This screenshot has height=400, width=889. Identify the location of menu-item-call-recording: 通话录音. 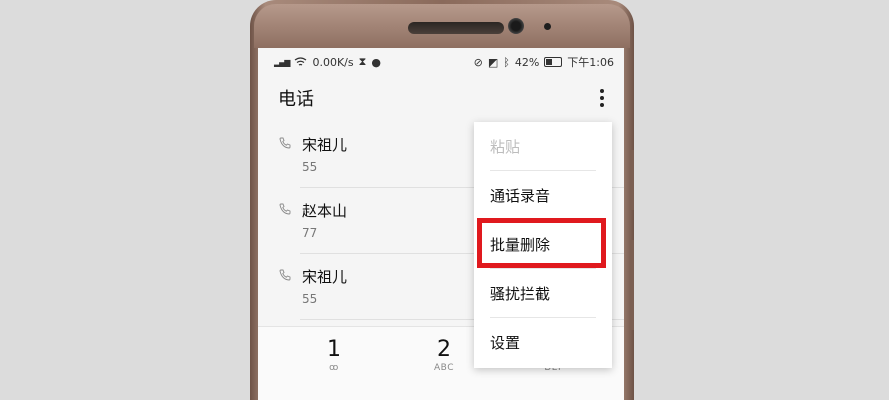
(543, 195).